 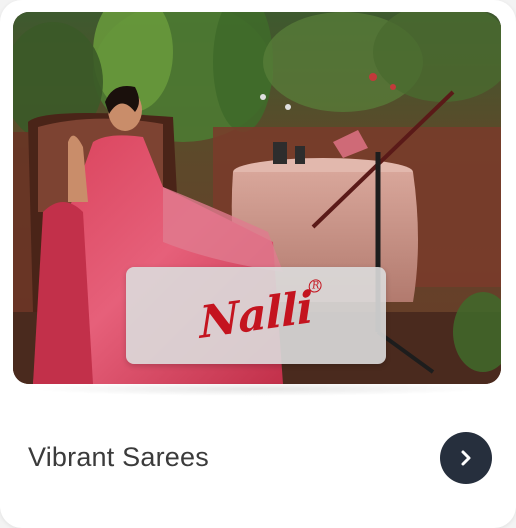 I want to click on category-title: Vibrant Sarees, so click(x=118, y=457).